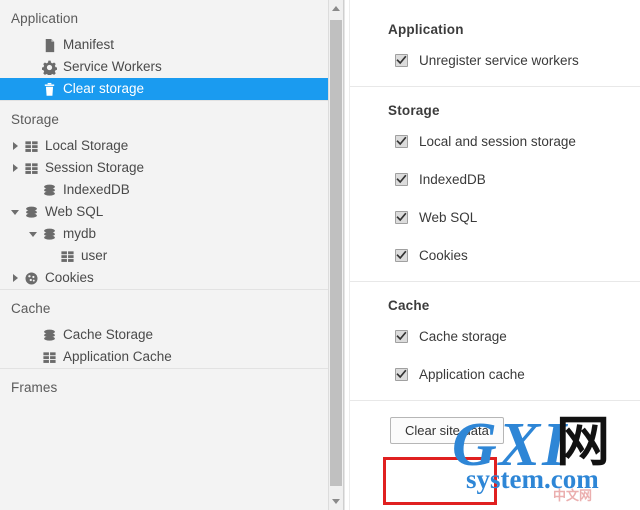 This screenshot has width=640, height=510. I want to click on tree-section-title: Application, so click(45, 18).